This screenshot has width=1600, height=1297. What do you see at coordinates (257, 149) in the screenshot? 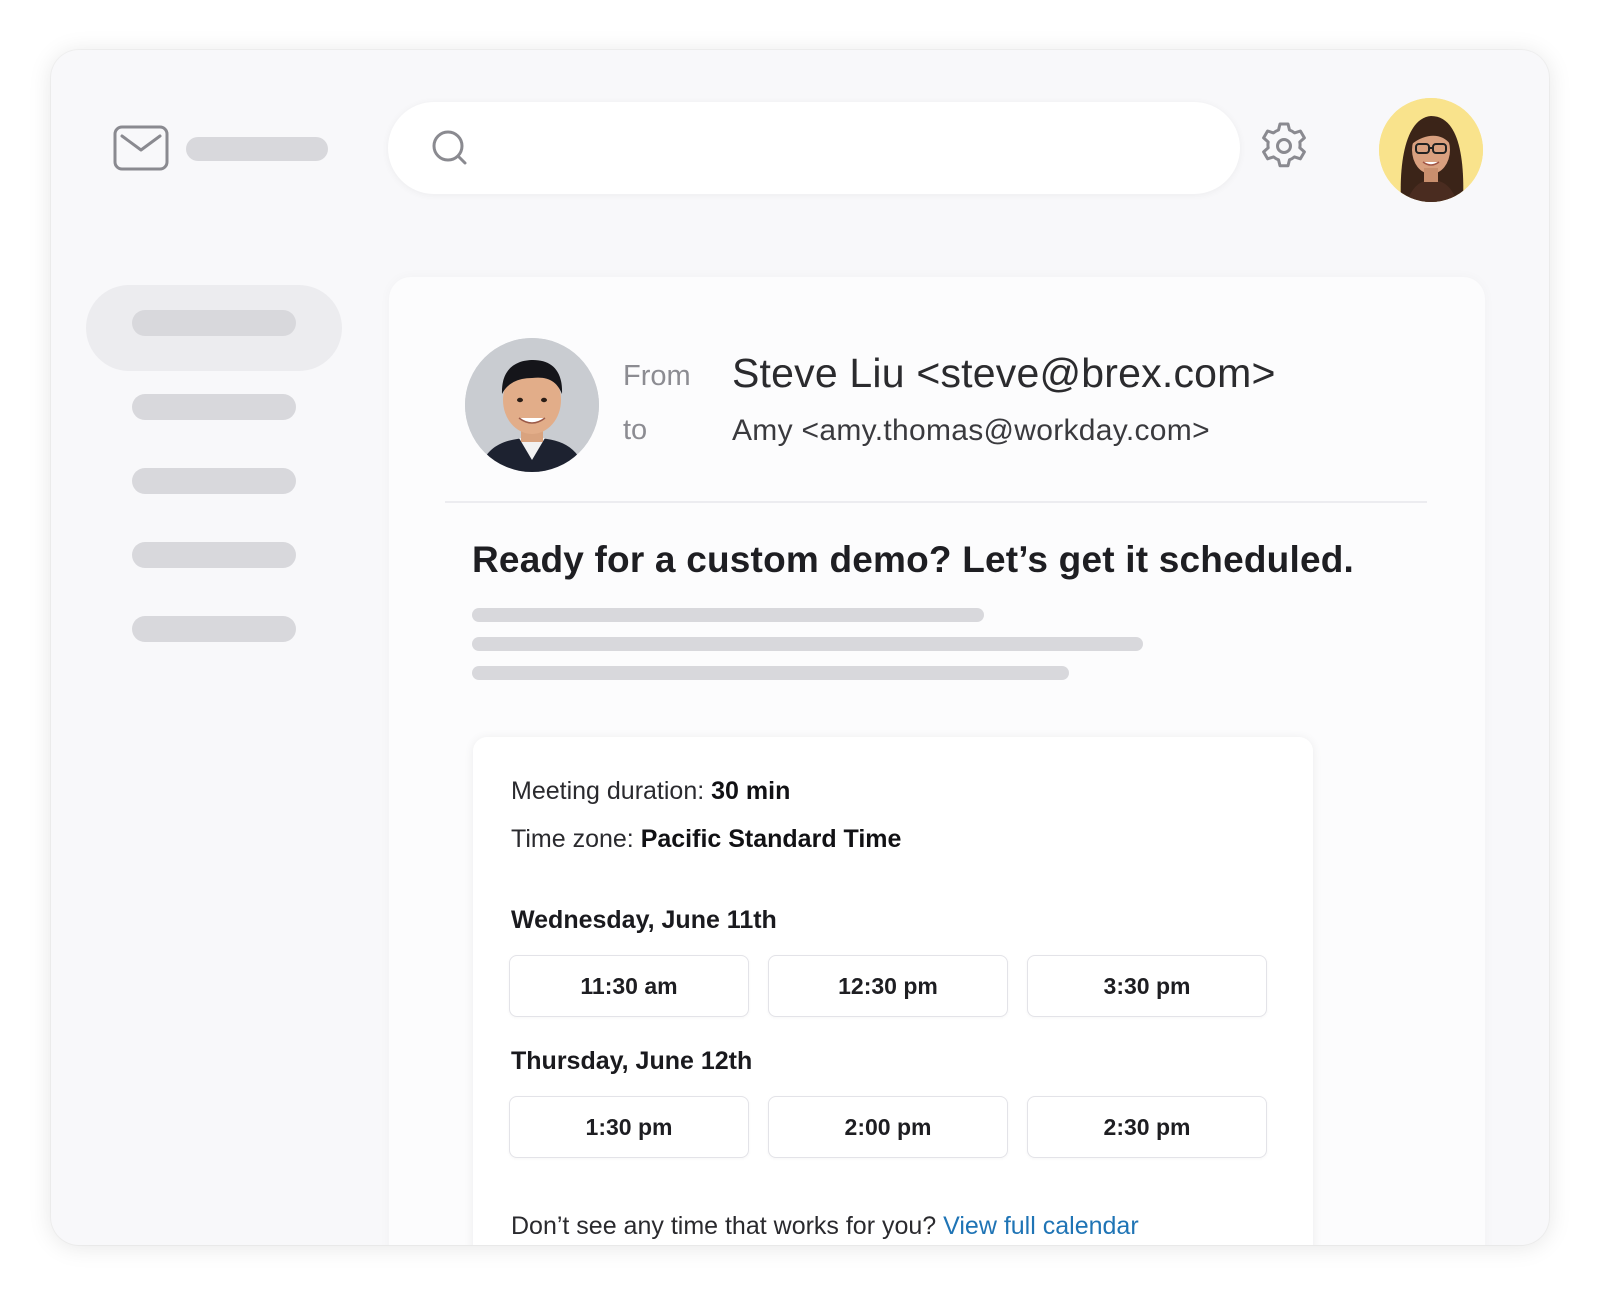
I see `app-name-placeholder` at bounding box center [257, 149].